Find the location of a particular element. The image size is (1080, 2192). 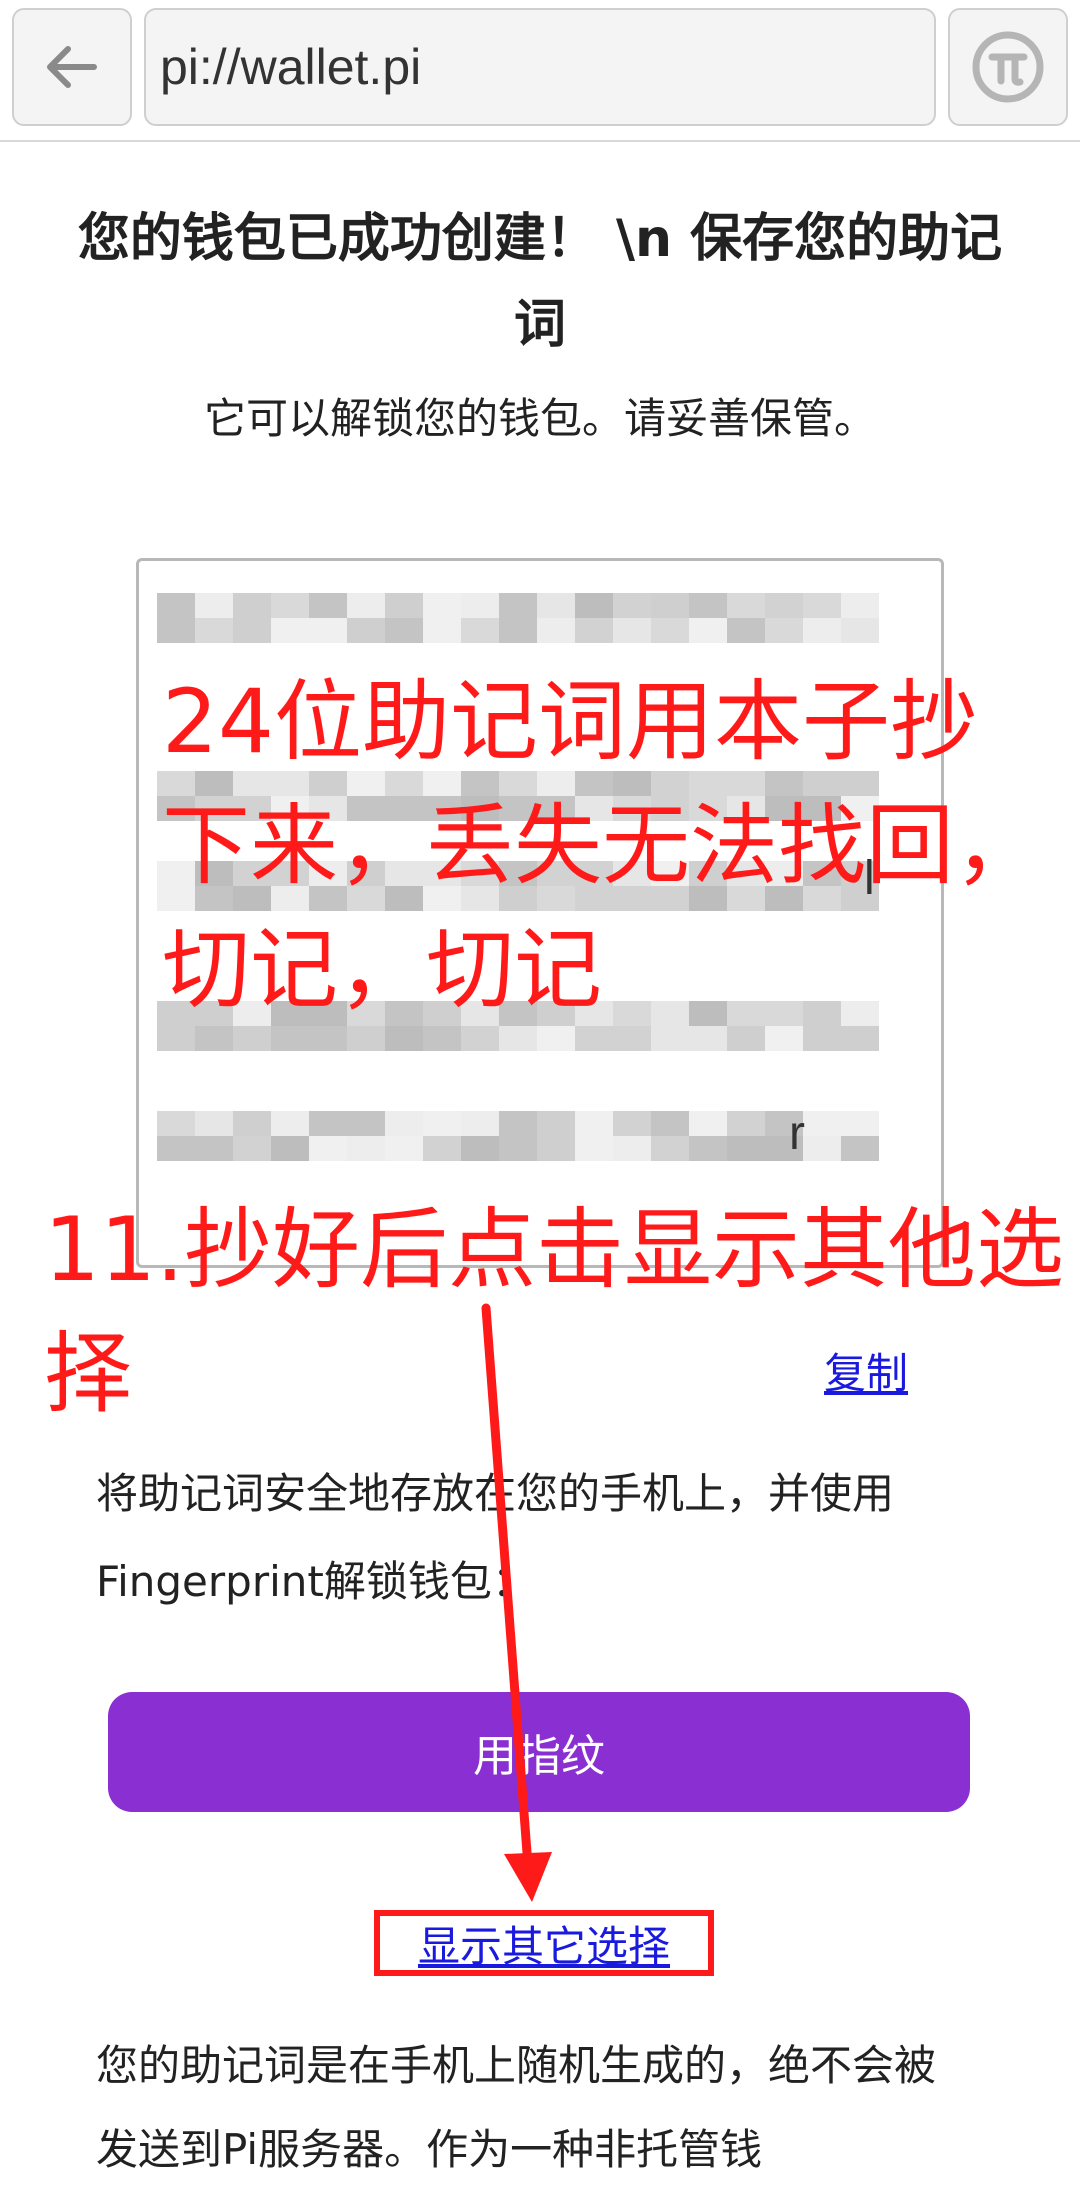

url-text: pi://wallet.pi is located at coordinates (291, 67).